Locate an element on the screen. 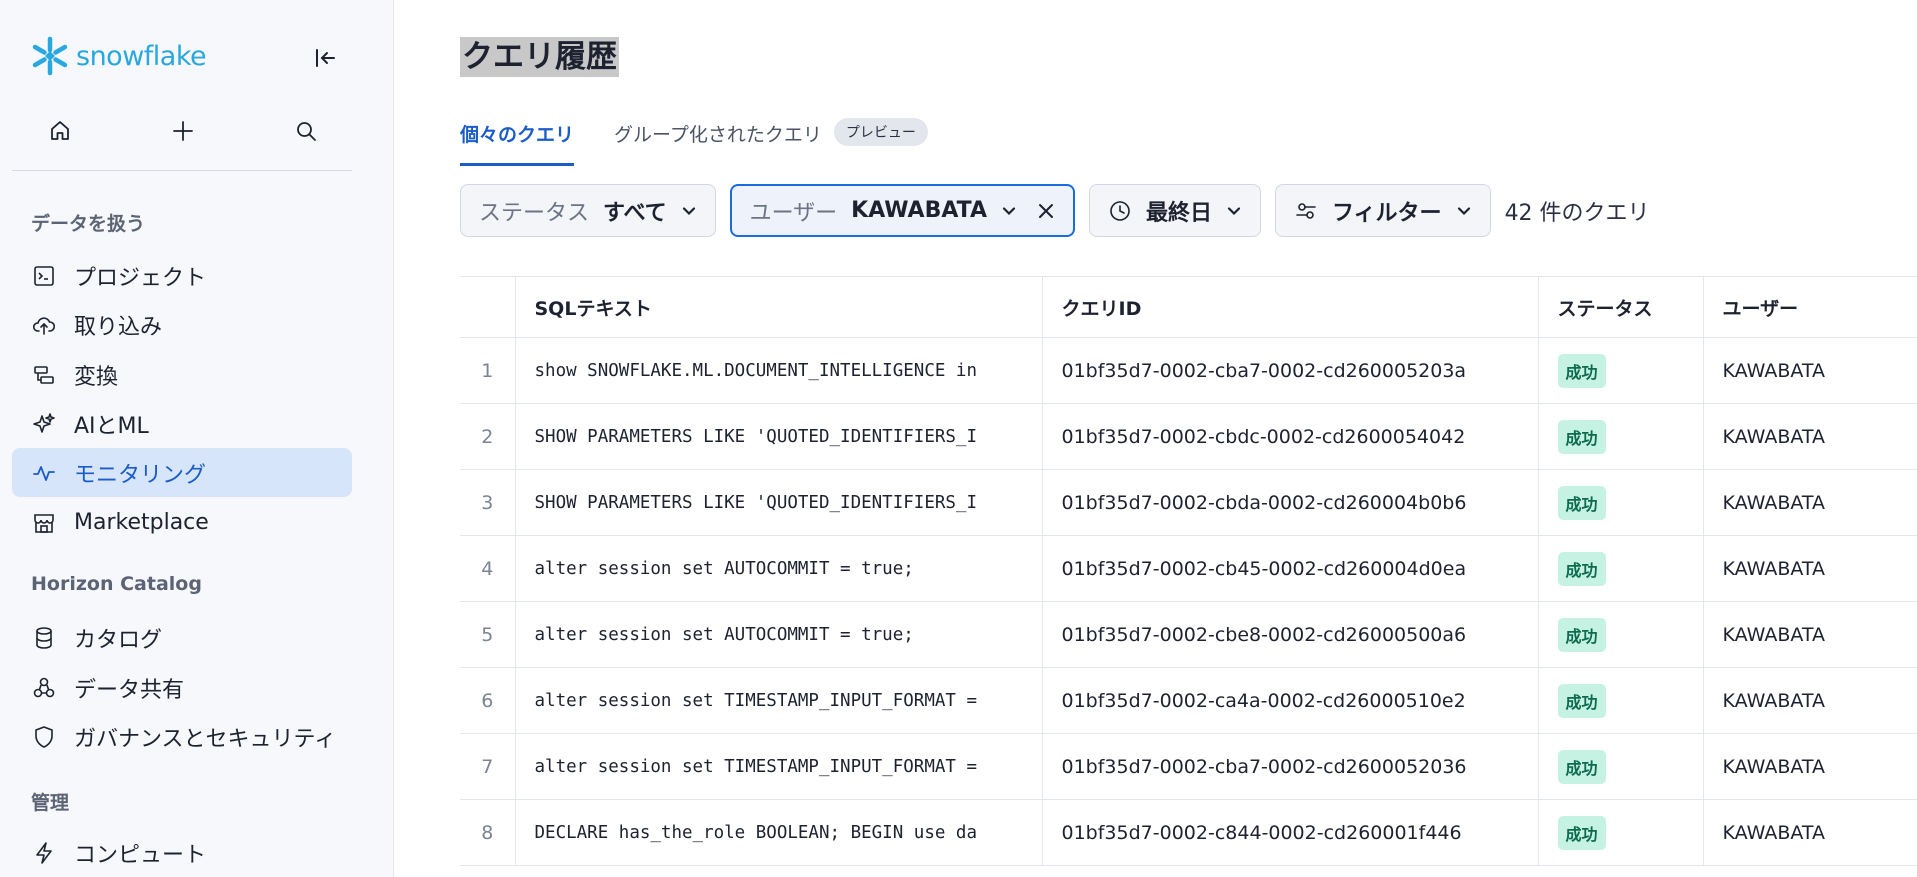 The height and width of the screenshot is (877, 1917). activity-icon is located at coordinates (44, 473).